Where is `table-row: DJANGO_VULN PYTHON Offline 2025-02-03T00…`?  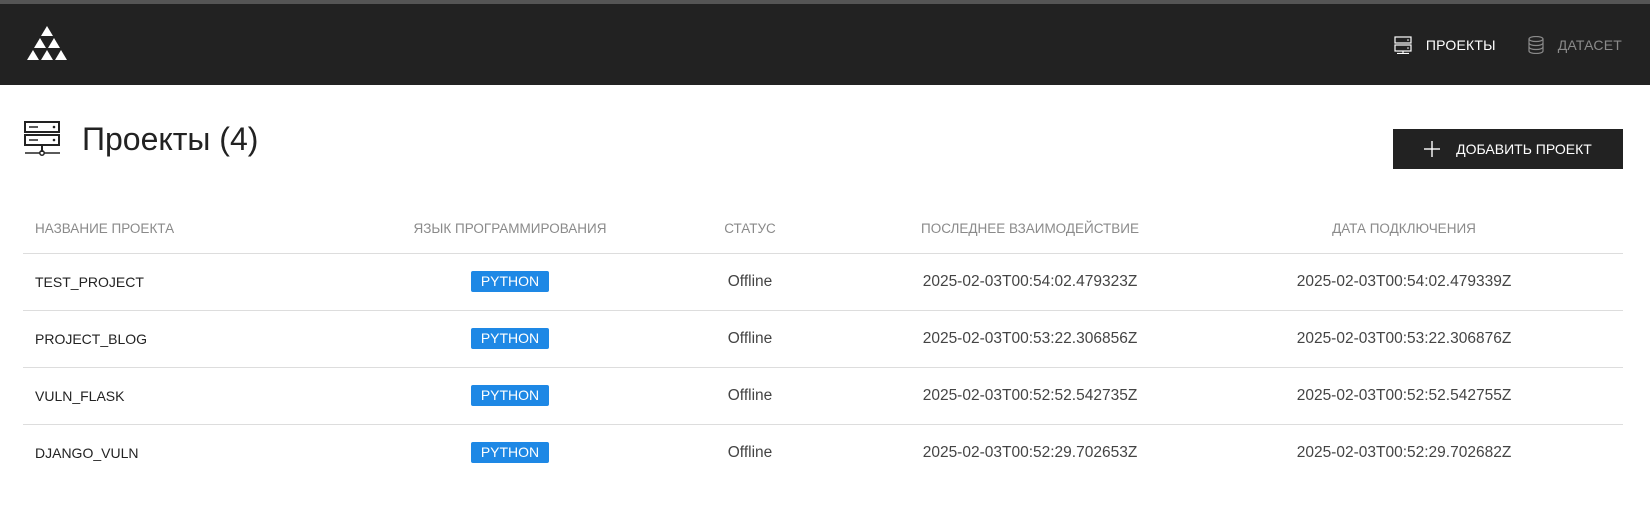 table-row: DJANGO_VULN PYTHON Offline 2025-02-03T00… is located at coordinates (823, 452).